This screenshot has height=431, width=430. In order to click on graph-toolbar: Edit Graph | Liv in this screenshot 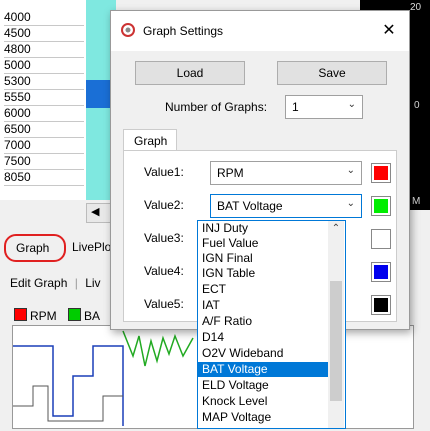, I will do `click(55, 283)`.